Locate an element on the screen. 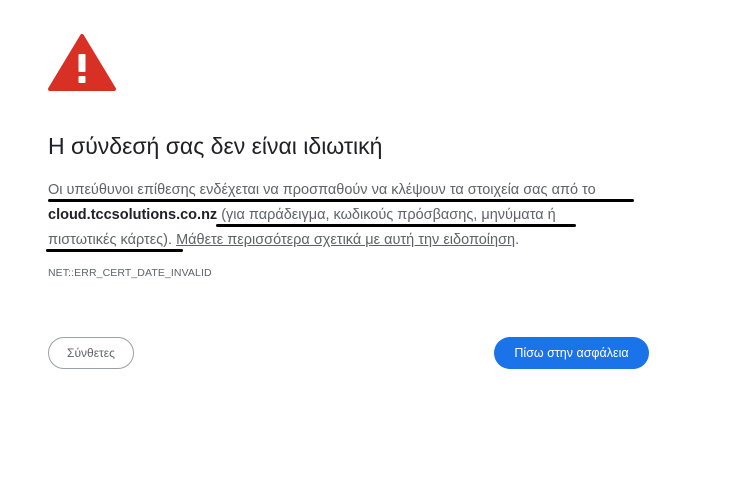 The height and width of the screenshot is (491, 751). page-title: Η σύνδεσή σας δεν είναι ιδιωτική is located at coordinates (215, 146).